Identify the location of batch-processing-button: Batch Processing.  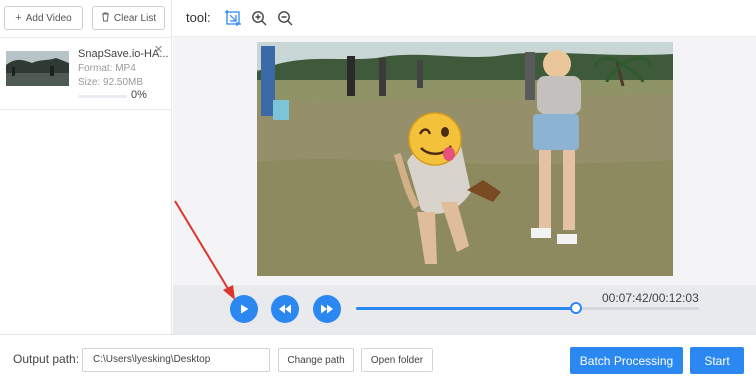
(626, 360).